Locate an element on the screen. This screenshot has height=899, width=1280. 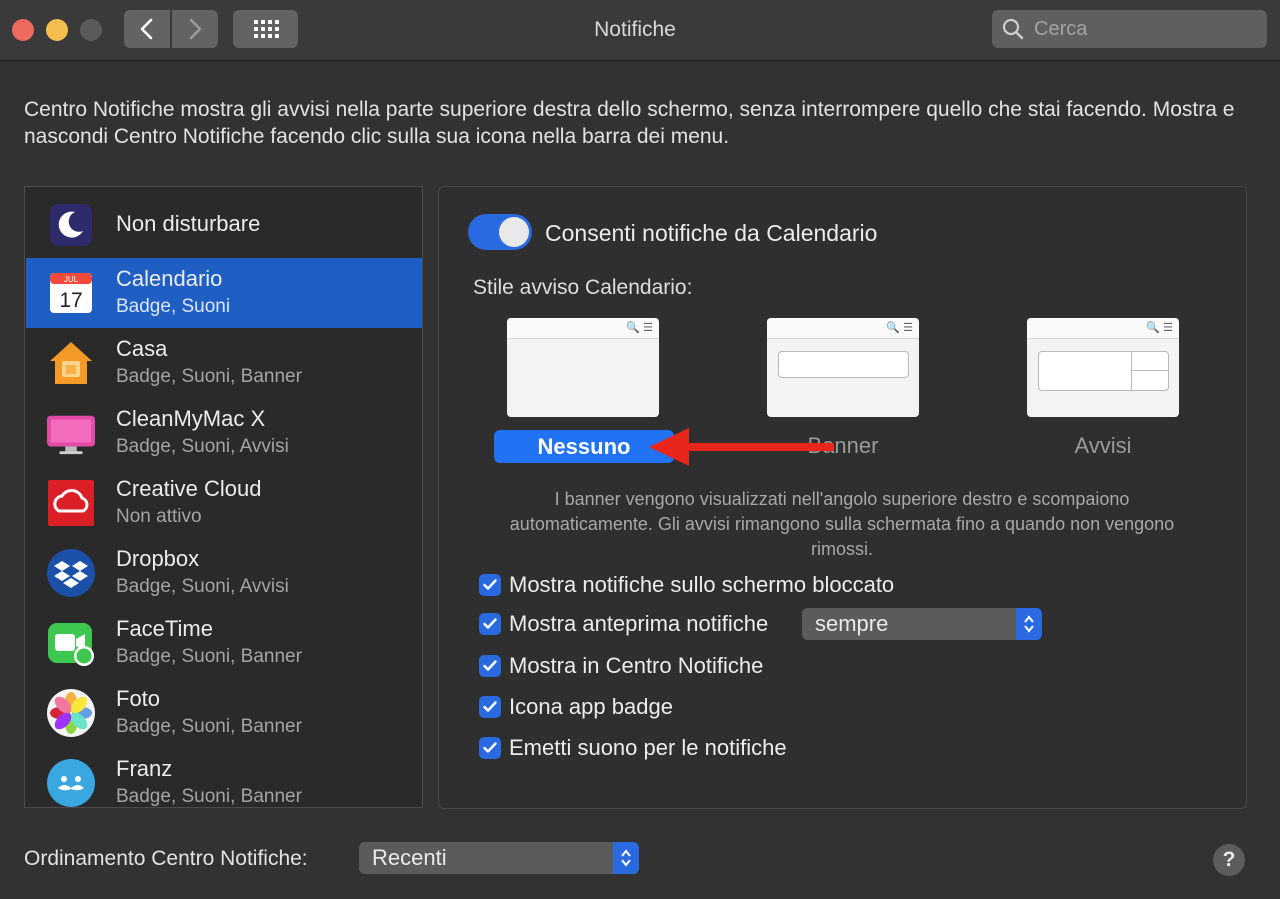
list-item-calendario: JUL 17 Calendario Badge, Suoni is located at coordinates (224, 293).